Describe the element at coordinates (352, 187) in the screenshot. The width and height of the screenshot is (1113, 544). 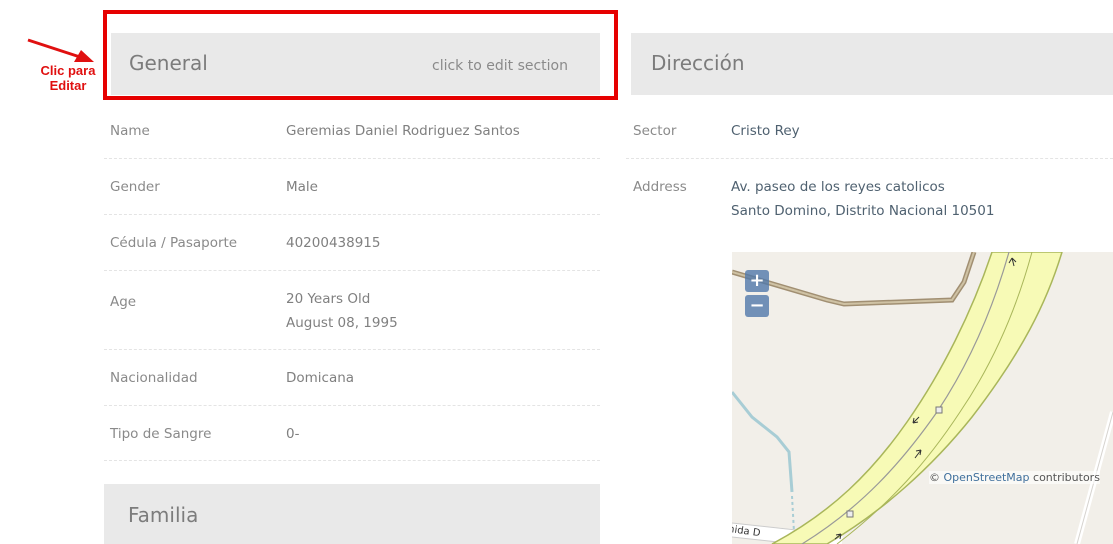
I see `info-row-gender: Gender Male` at that location.